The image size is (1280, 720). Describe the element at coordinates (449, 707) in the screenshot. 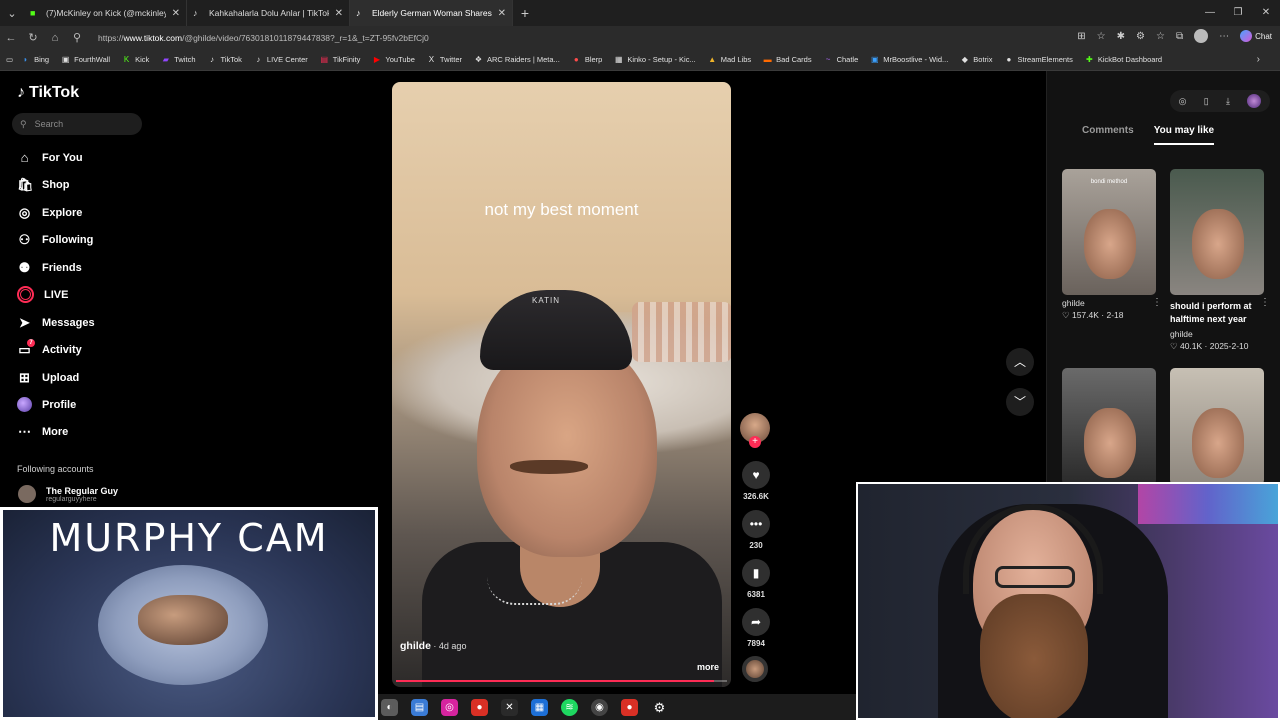

I see `instagram-icon: ◎` at that location.